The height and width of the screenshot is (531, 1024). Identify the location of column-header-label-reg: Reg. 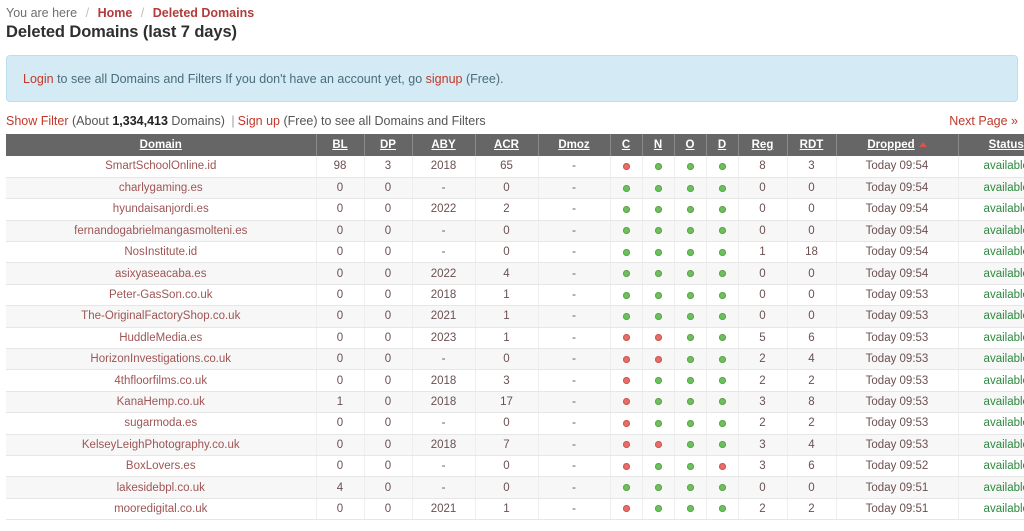
(763, 145).